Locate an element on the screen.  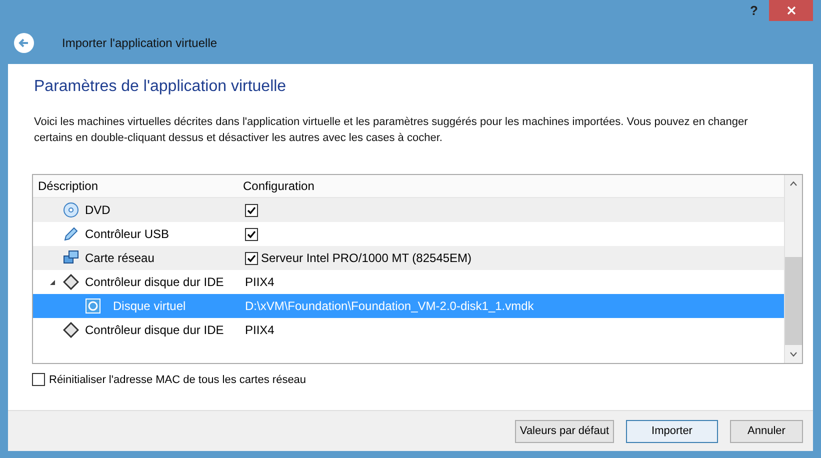
description-text: Voici les machines virtuelles décrites dans l'application virtuelle et les paramètres suggérés pour les machines importées. Vous pouvez en changer certains en double-cliquant dessus et désactiver les autres avec les cases à cocher. is located at coordinates (391, 130).